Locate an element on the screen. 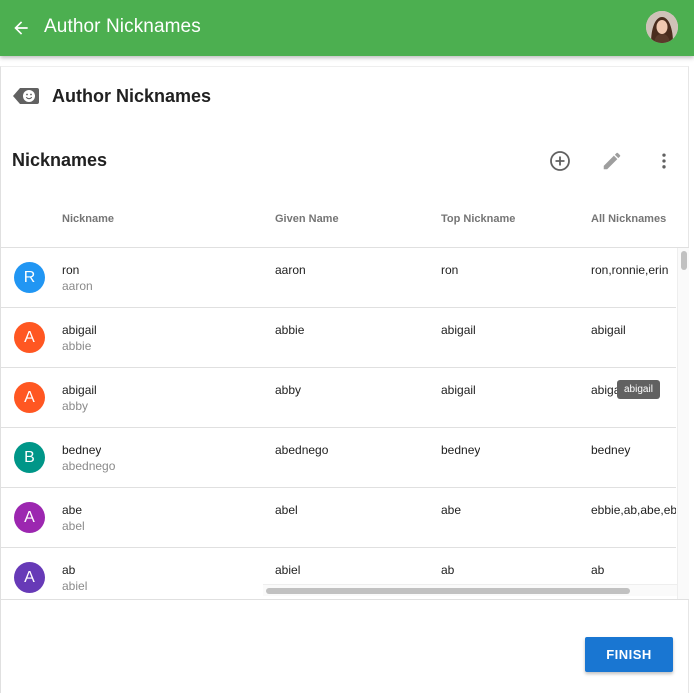 The height and width of the screenshot is (693, 694). cell-top-nickname: ab is located at coordinates (448, 570).